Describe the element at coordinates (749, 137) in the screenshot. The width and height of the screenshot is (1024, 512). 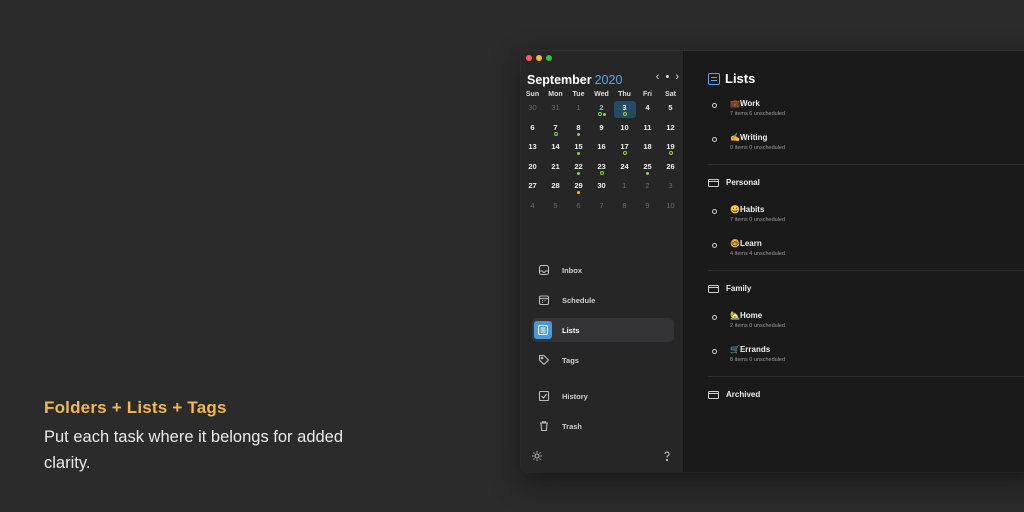
I see `list-name: ✍️Writing` at that location.